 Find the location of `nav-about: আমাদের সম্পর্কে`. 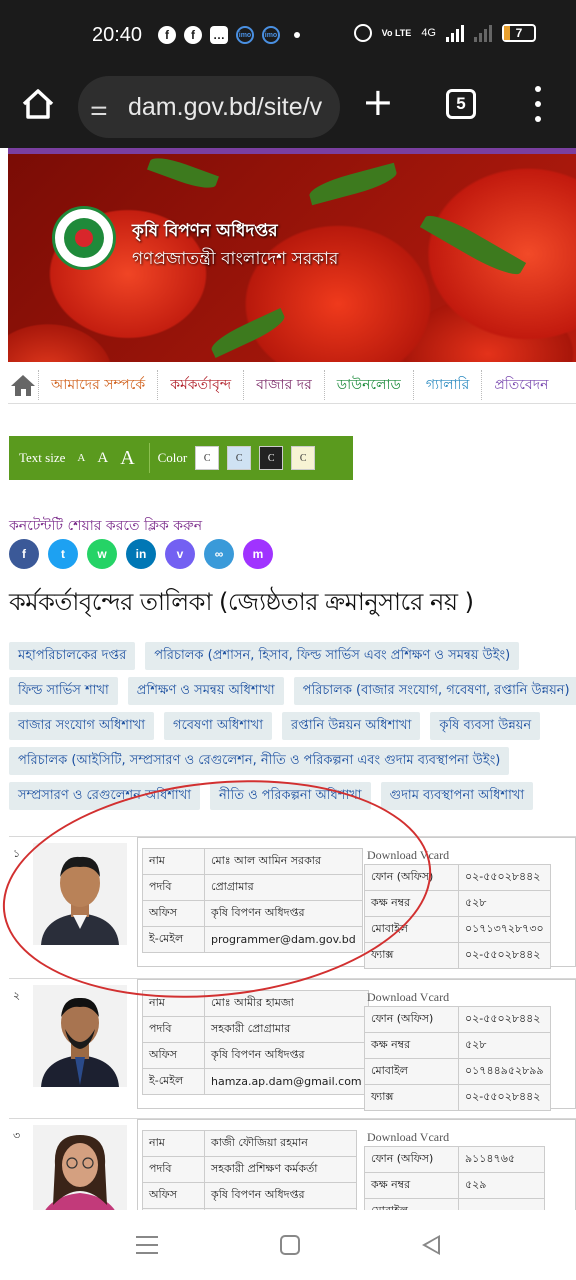

nav-about: আমাদের সম্পর্কে is located at coordinates (97, 384).